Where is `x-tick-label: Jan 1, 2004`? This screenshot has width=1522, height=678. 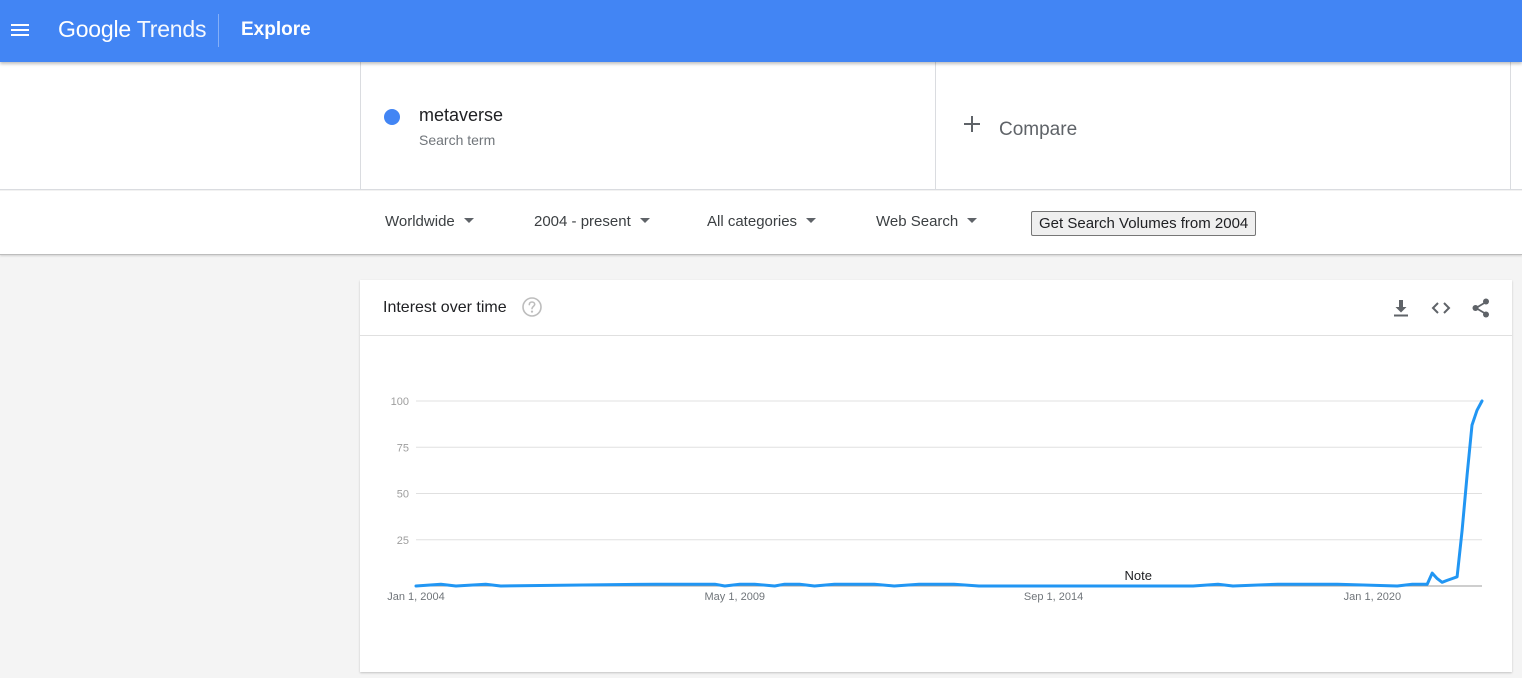
x-tick-label: Jan 1, 2004 is located at coordinates (416, 597).